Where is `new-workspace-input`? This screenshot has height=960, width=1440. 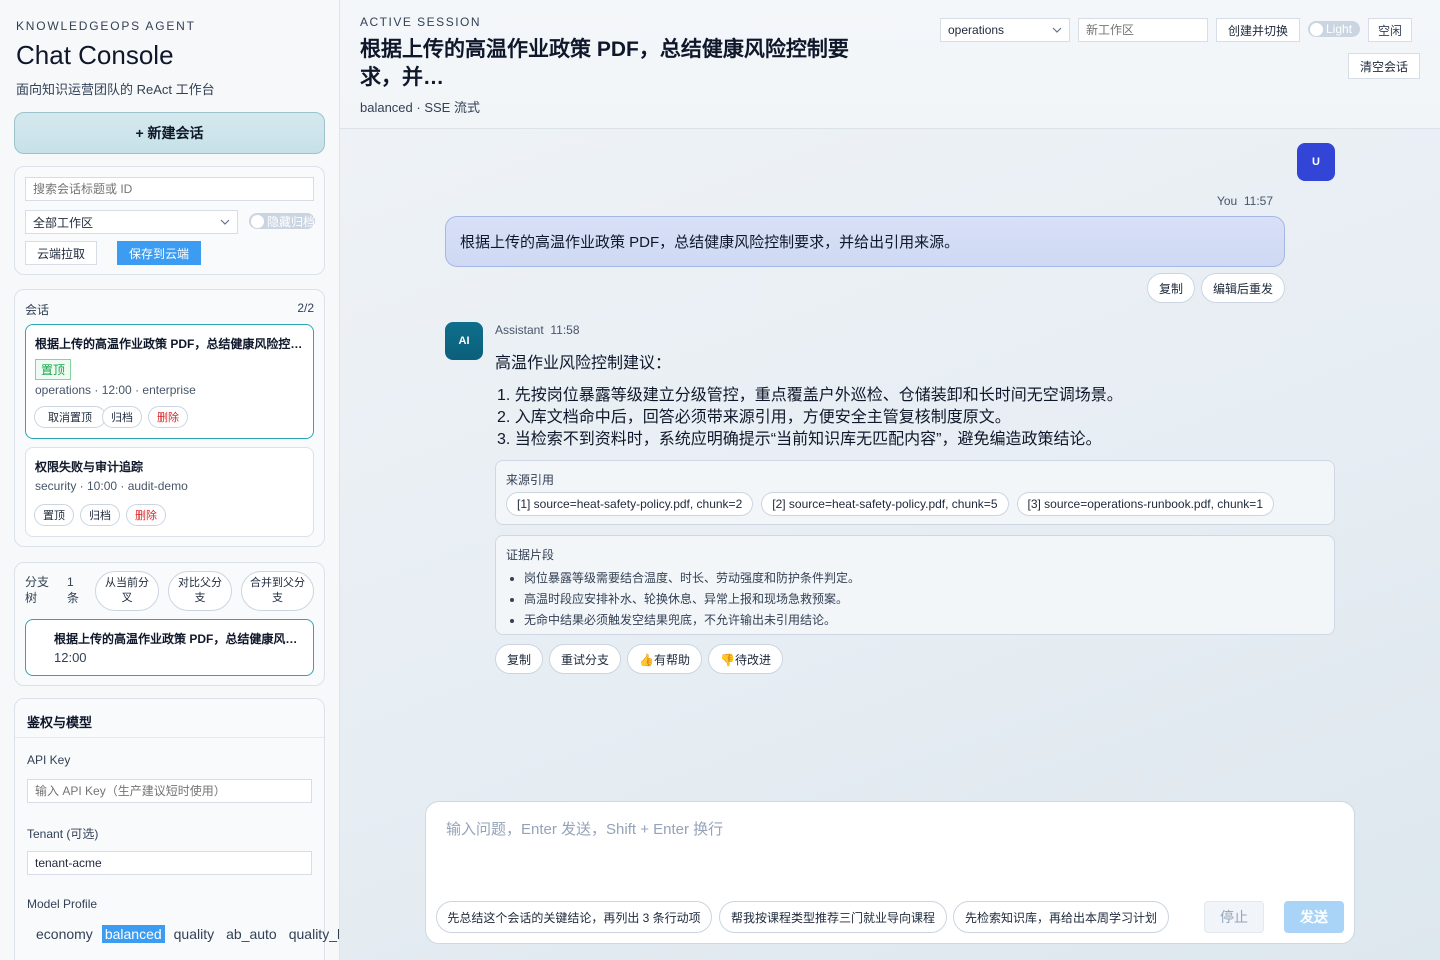
new-workspace-input is located at coordinates (1143, 30).